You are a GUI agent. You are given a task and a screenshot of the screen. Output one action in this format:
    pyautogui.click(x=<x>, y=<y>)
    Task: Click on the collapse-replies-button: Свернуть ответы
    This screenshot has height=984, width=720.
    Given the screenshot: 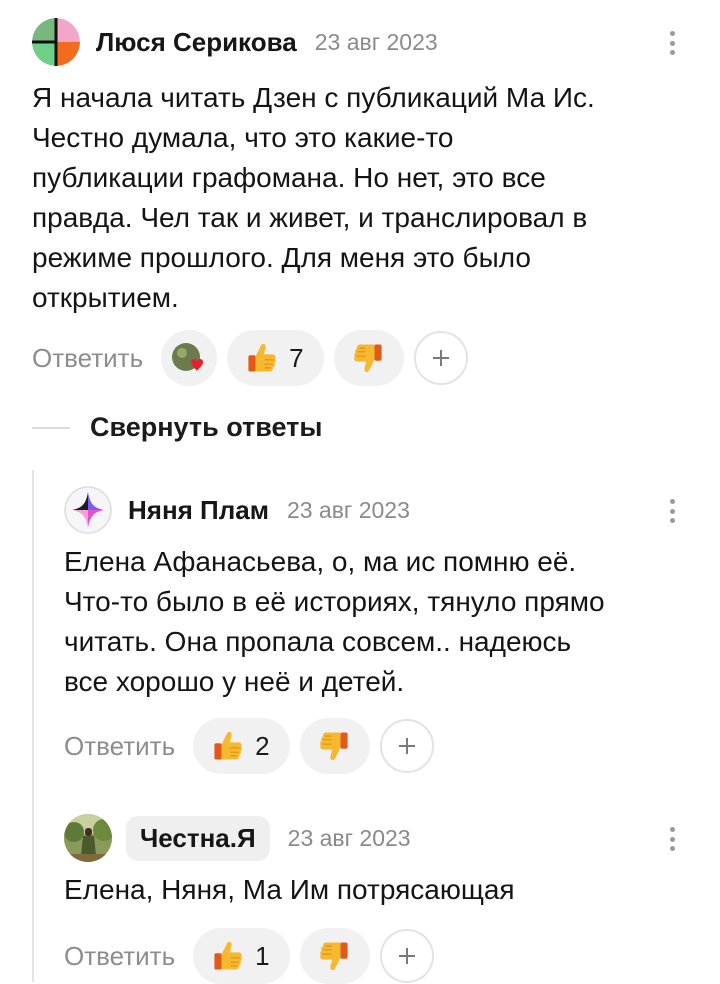 What is the action you would take?
    pyautogui.click(x=177, y=427)
    